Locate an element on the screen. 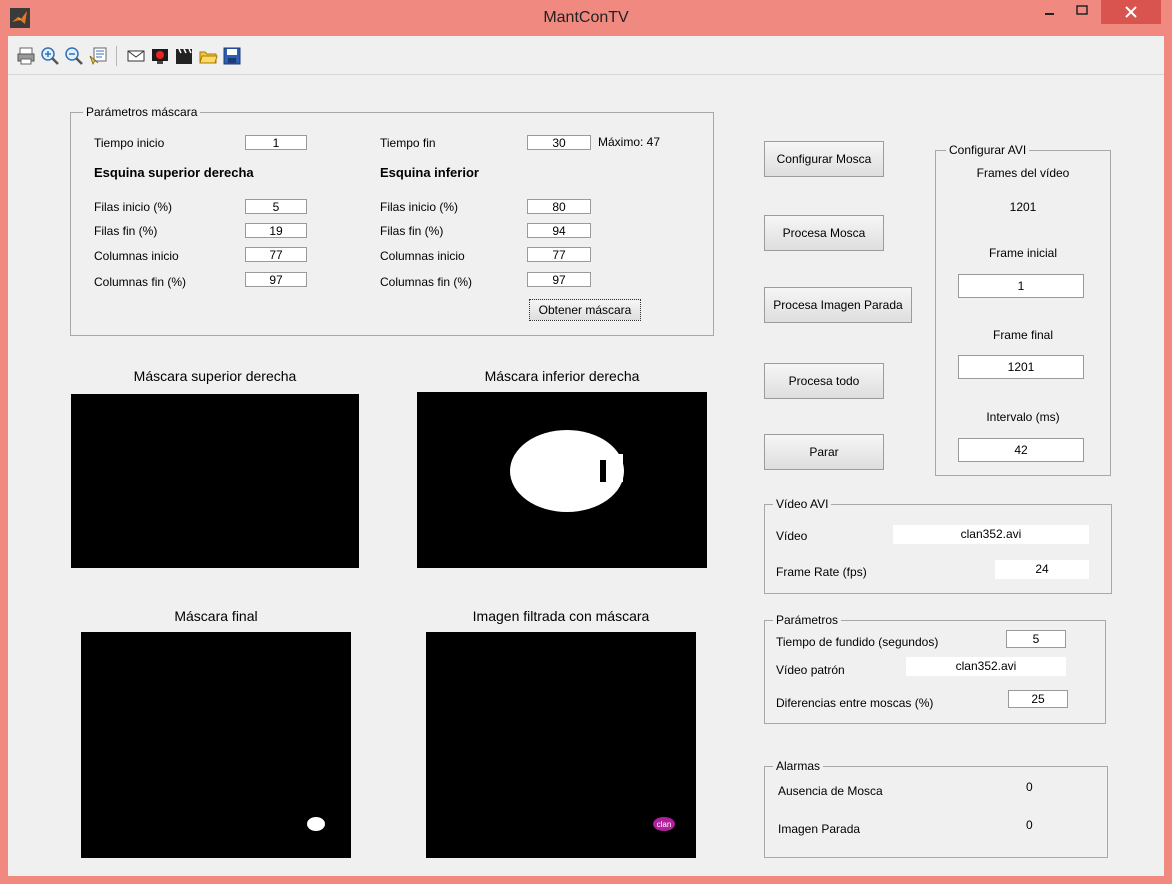  patron-value: clan352.avi is located at coordinates (986, 666).